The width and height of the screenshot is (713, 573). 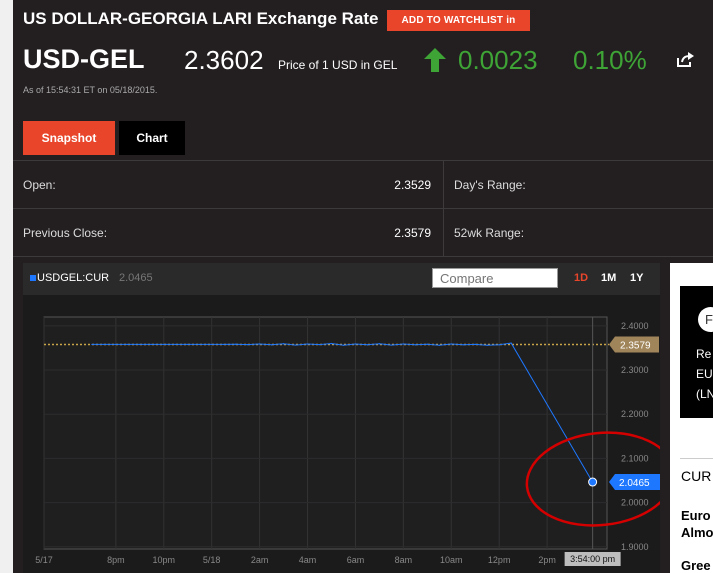 What do you see at coordinates (547, 560) in the screenshot?
I see `x-tick-label: 2pm` at bounding box center [547, 560].